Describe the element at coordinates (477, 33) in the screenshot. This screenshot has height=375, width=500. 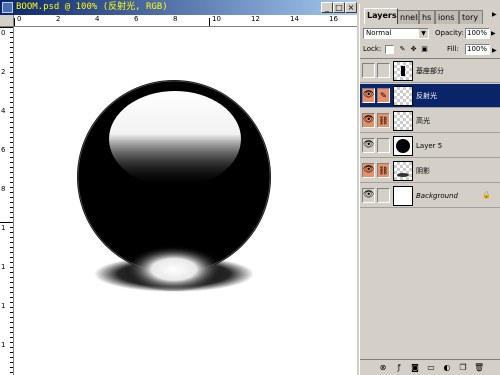
I see `opacity-field: 100%` at that location.